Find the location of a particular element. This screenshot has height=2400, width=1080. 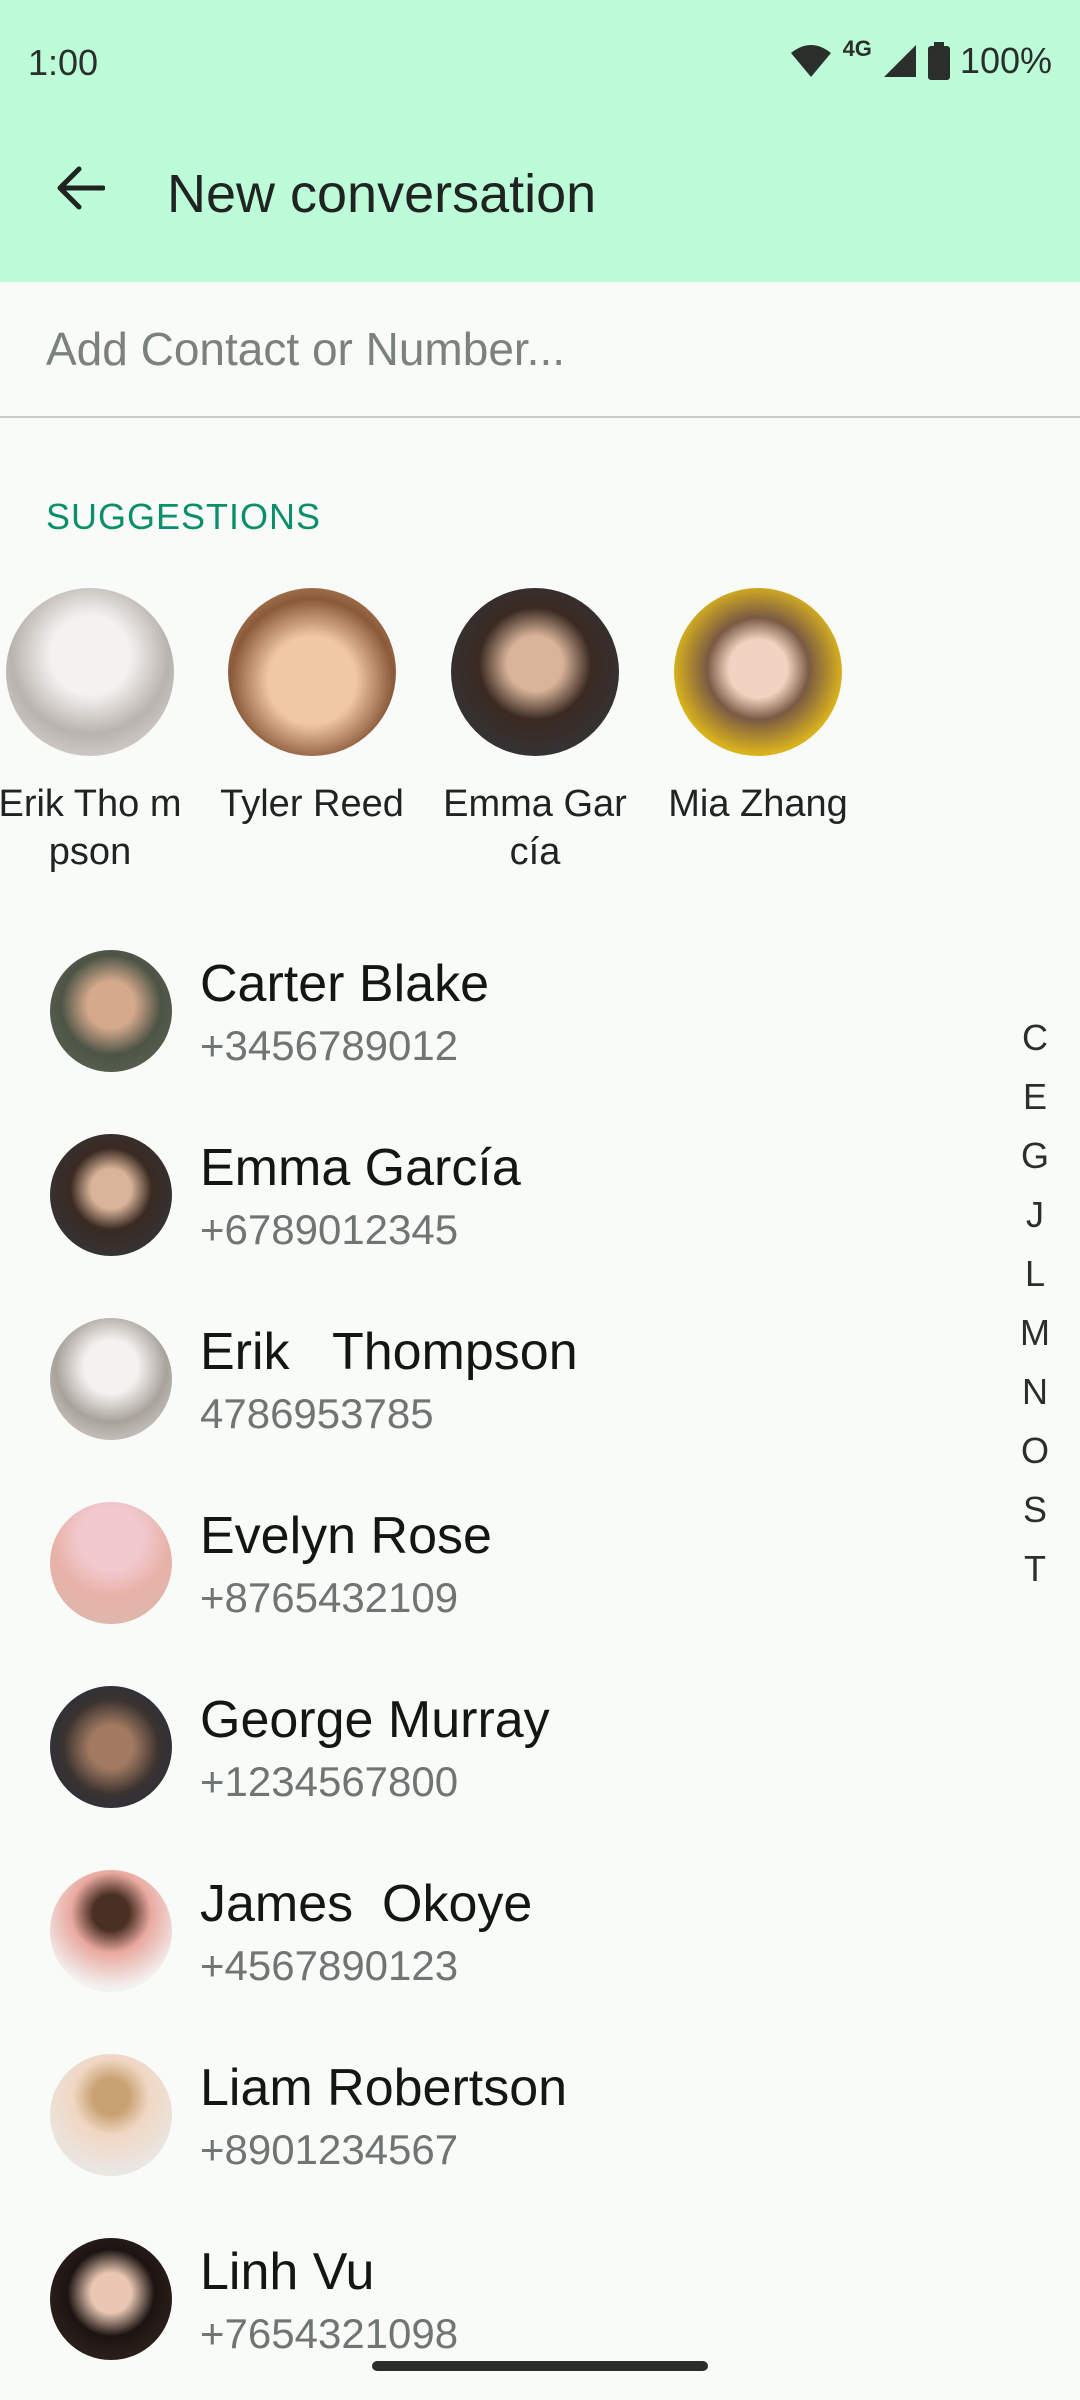

contact-name: Emma García is located at coordinates (360, 1168).